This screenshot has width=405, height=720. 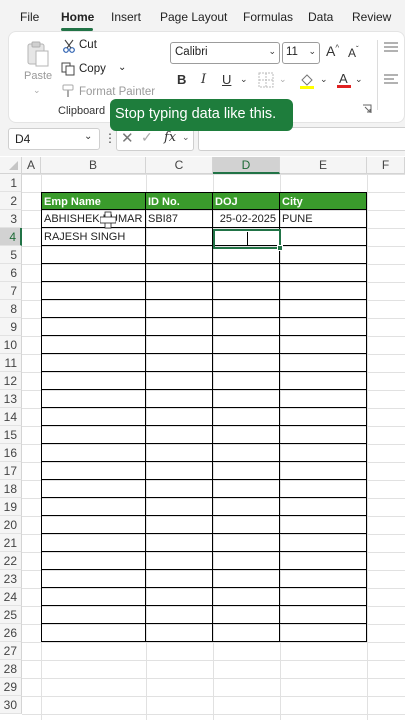 What do you see at coordinates (38, 76) in the screenshot?
I see `paste-label: Paste` at bounding box center [38, 76].